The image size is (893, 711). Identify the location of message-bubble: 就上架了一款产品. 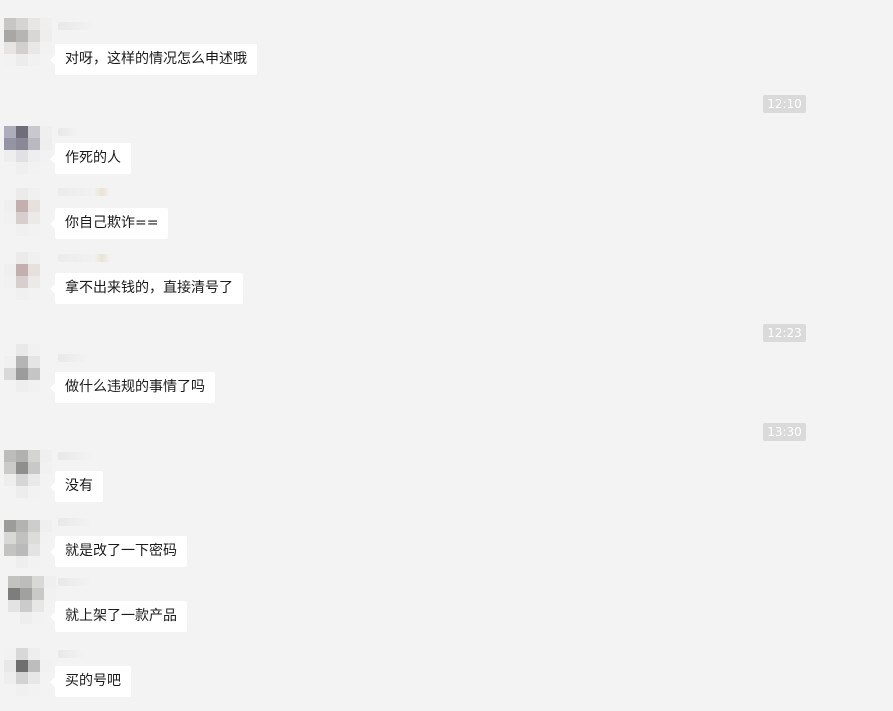
(118, 616).